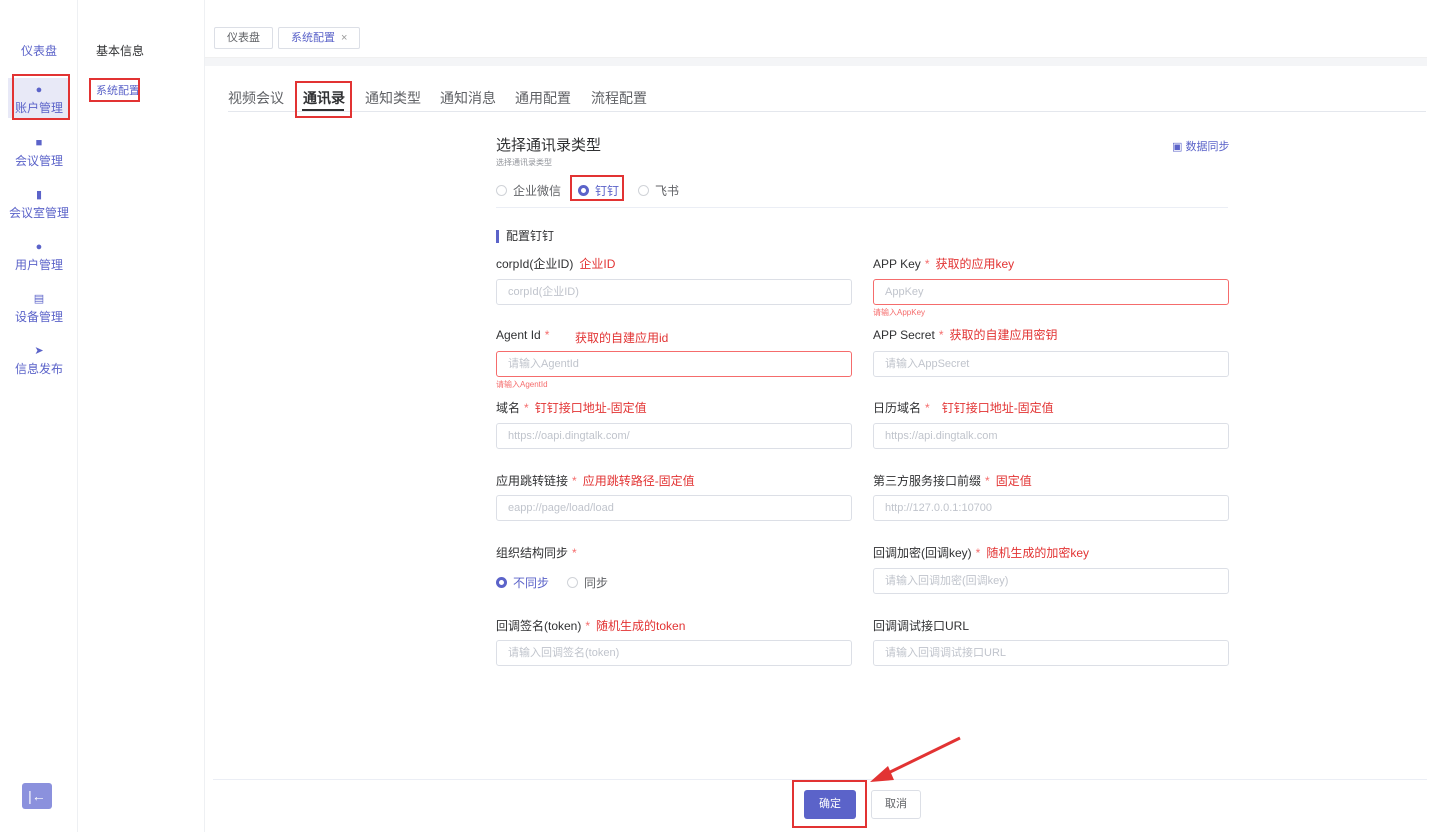 Image resolution: width=1455 pixels, height=832 pixels. What do you see at coordinates (674, 436) in the screenshot?
I see `domain-input: https://oapi.dingtalk.com/` at bounding box center [674, 436].